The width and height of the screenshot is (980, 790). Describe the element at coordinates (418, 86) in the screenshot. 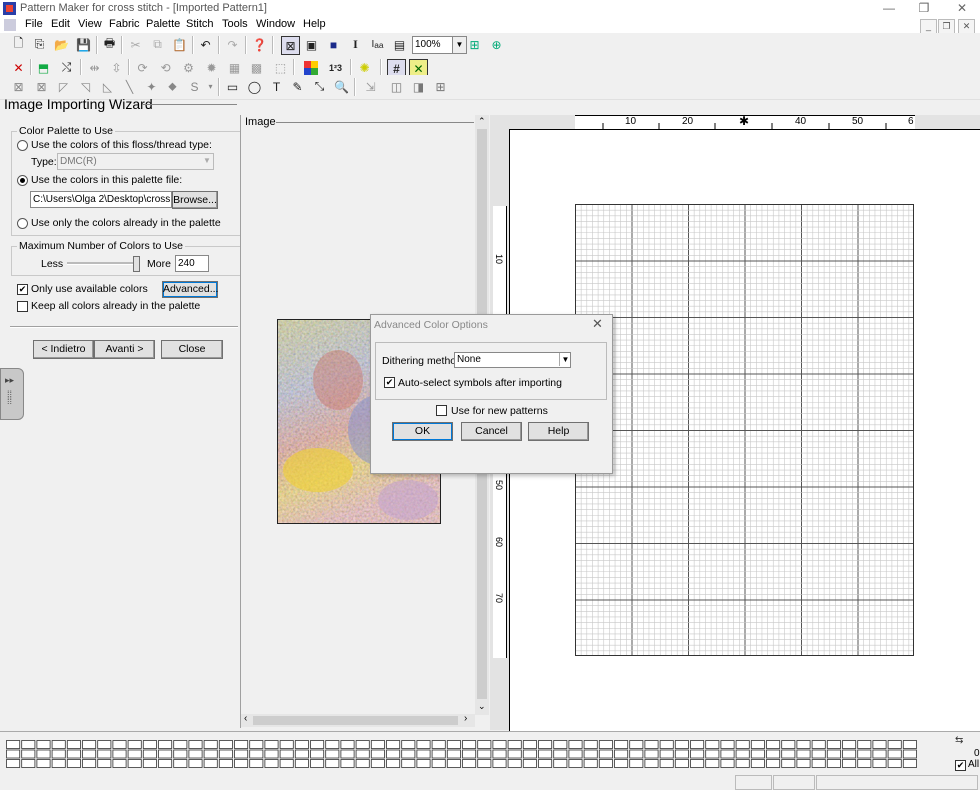

I see `columns-view-icon: ◨` at that location.